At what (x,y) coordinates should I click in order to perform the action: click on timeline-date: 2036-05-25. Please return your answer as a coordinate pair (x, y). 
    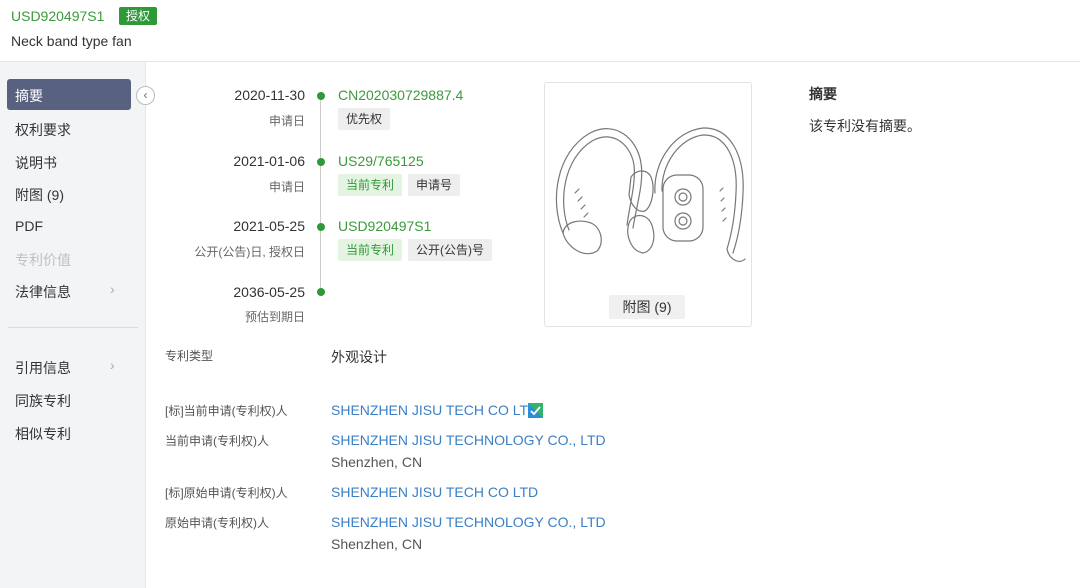
    Looking at the image, I should click on (269, 292).